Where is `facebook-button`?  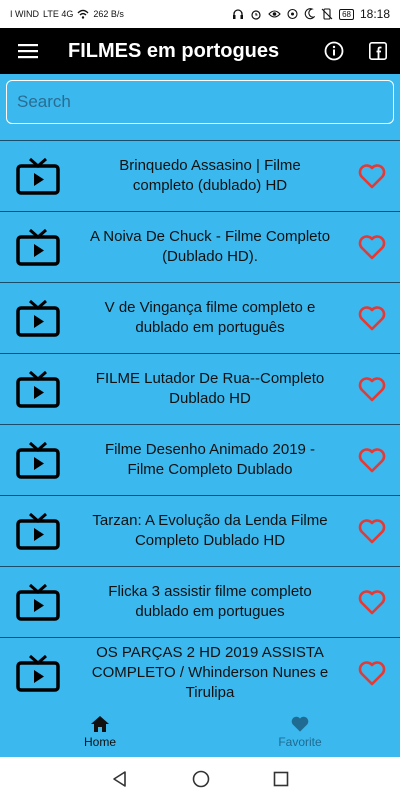
facebook-button is located at coordinates (378, 51).